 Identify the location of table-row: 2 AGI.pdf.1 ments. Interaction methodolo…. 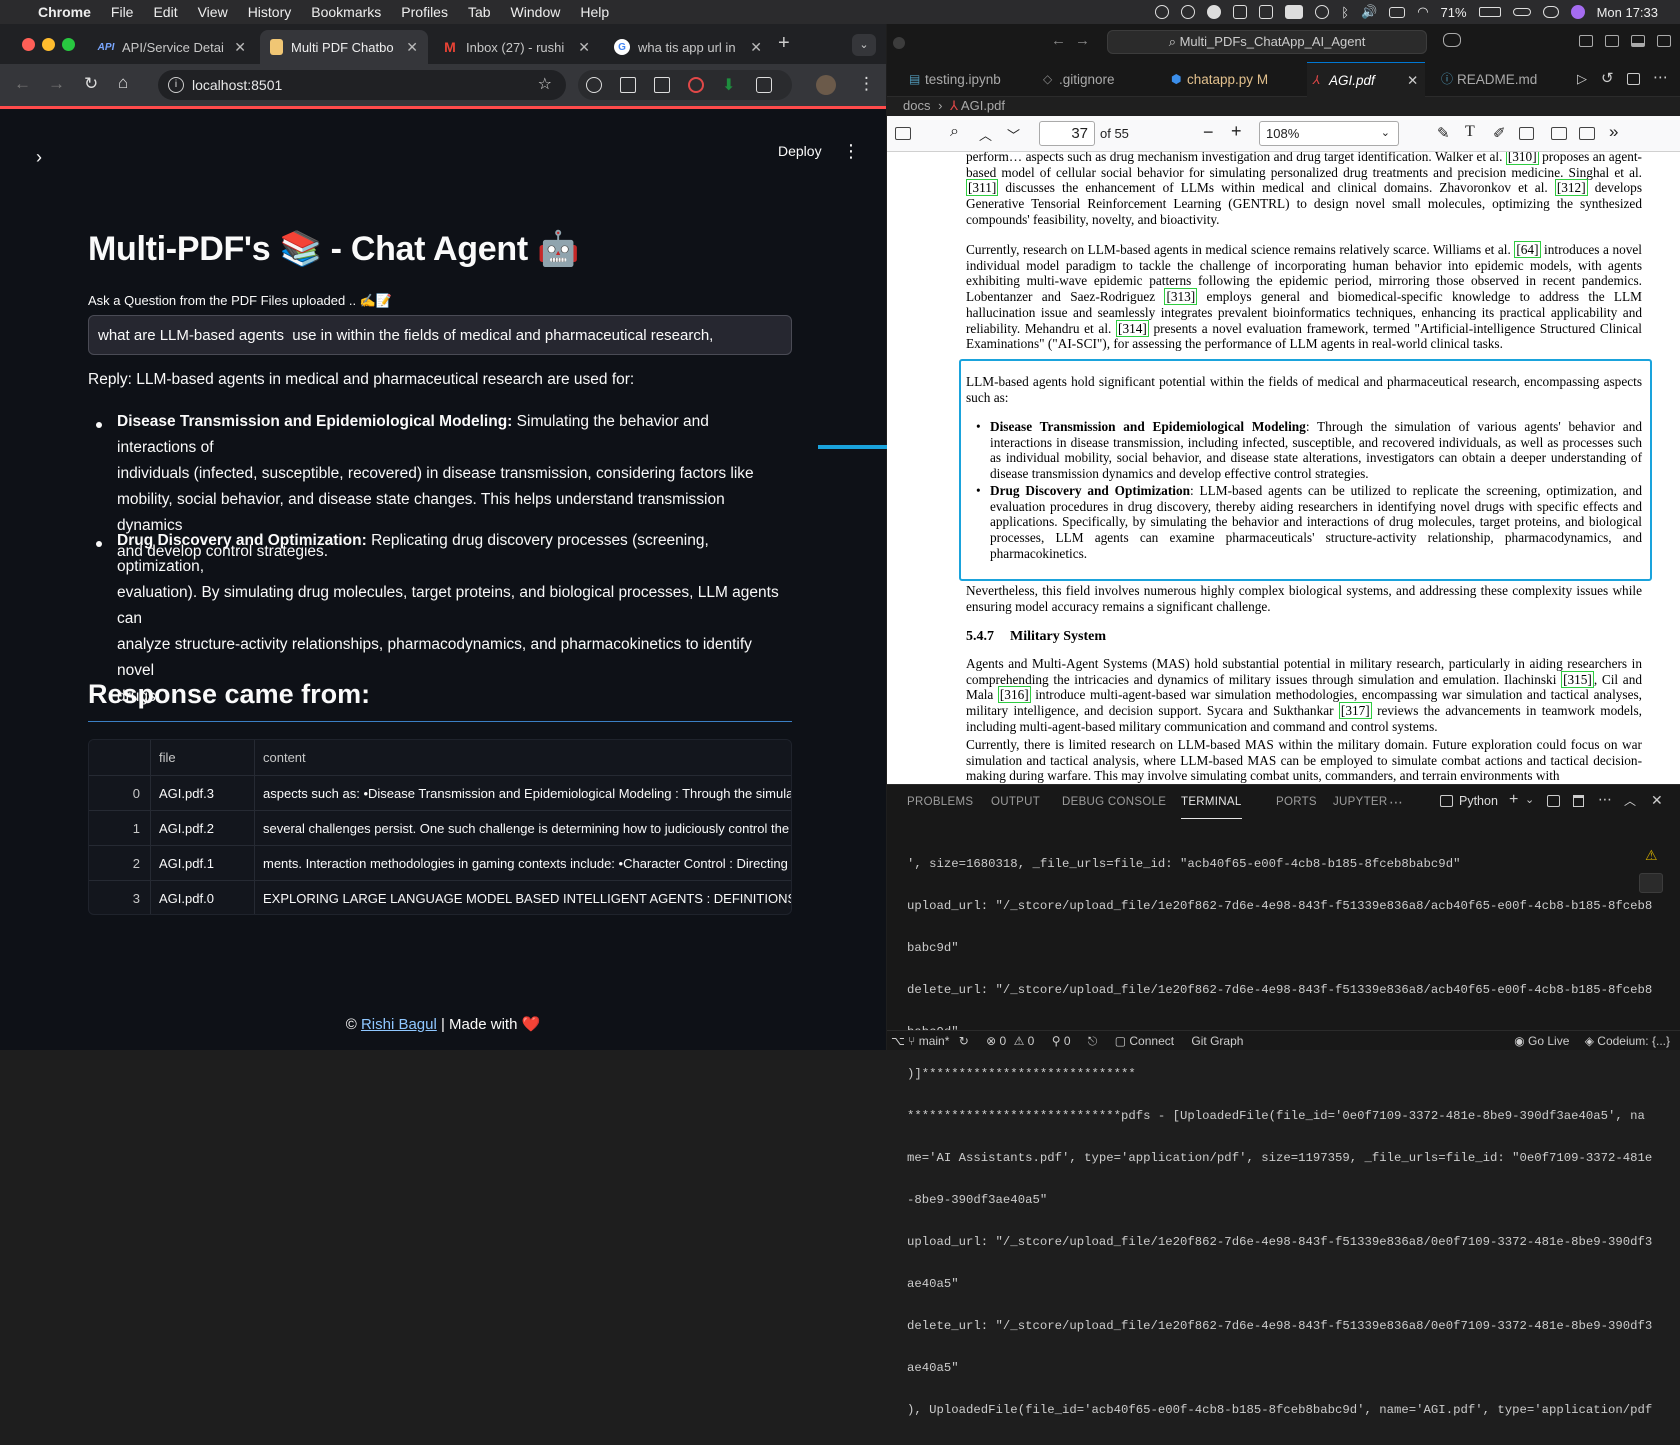
(440, 863).